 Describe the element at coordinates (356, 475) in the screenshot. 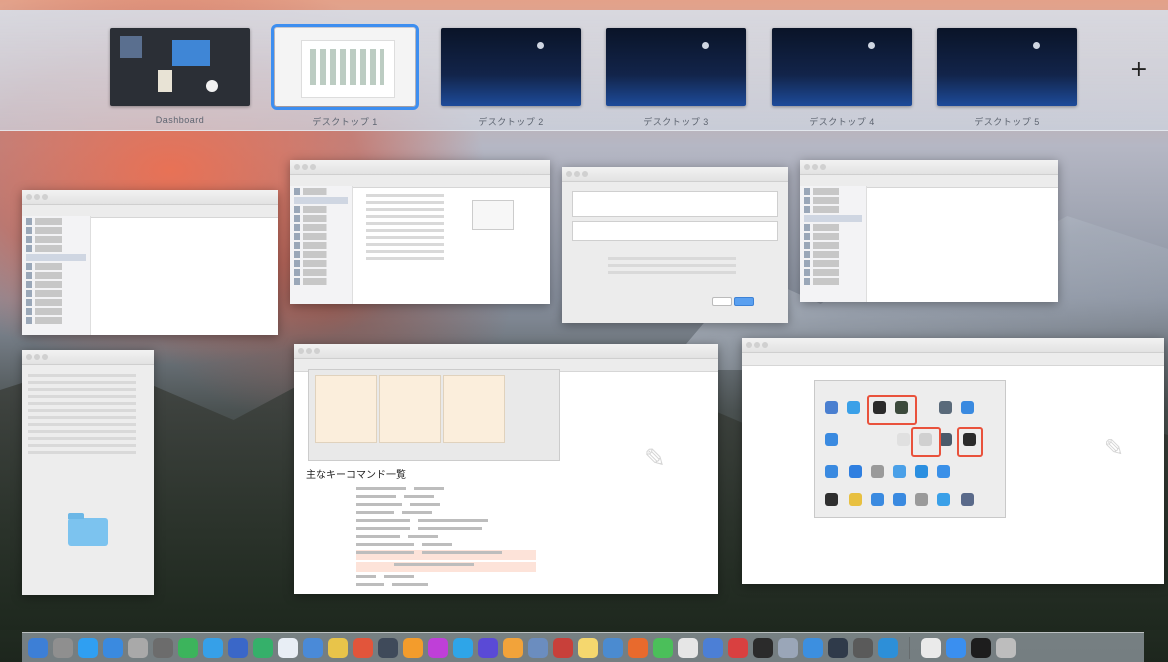

I see `document-heading: 主なキーコマンド一覧` at that location.